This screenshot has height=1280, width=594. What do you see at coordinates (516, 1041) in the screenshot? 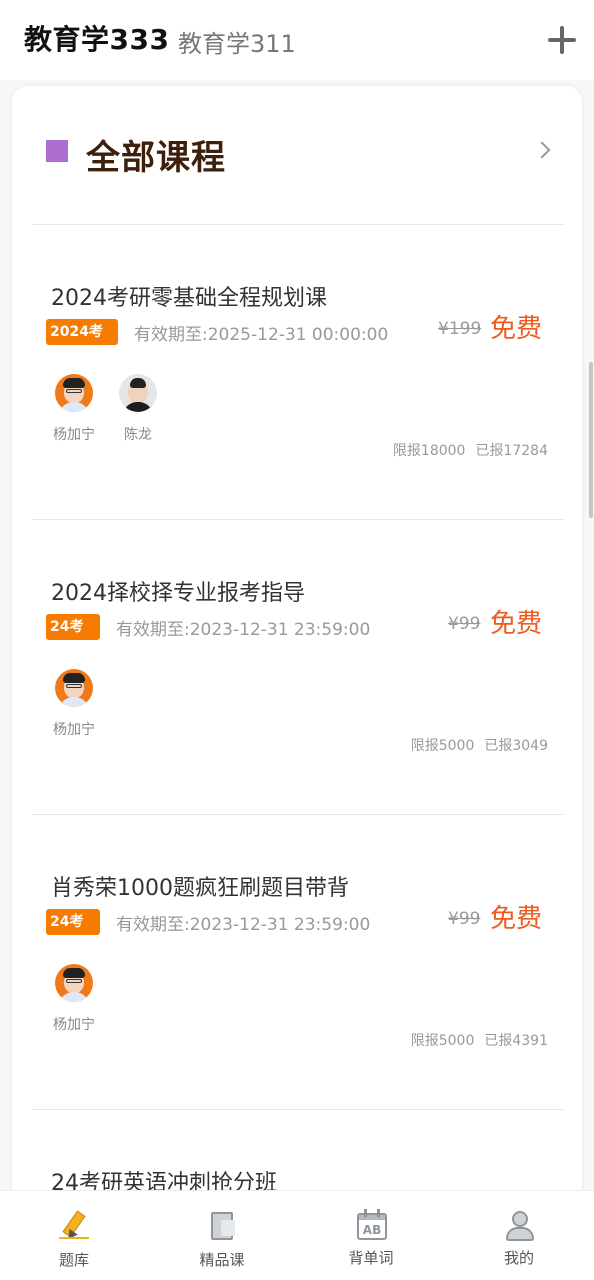
I see `quota-enrolled: 已报4391` at bounding box center [516, 1041].